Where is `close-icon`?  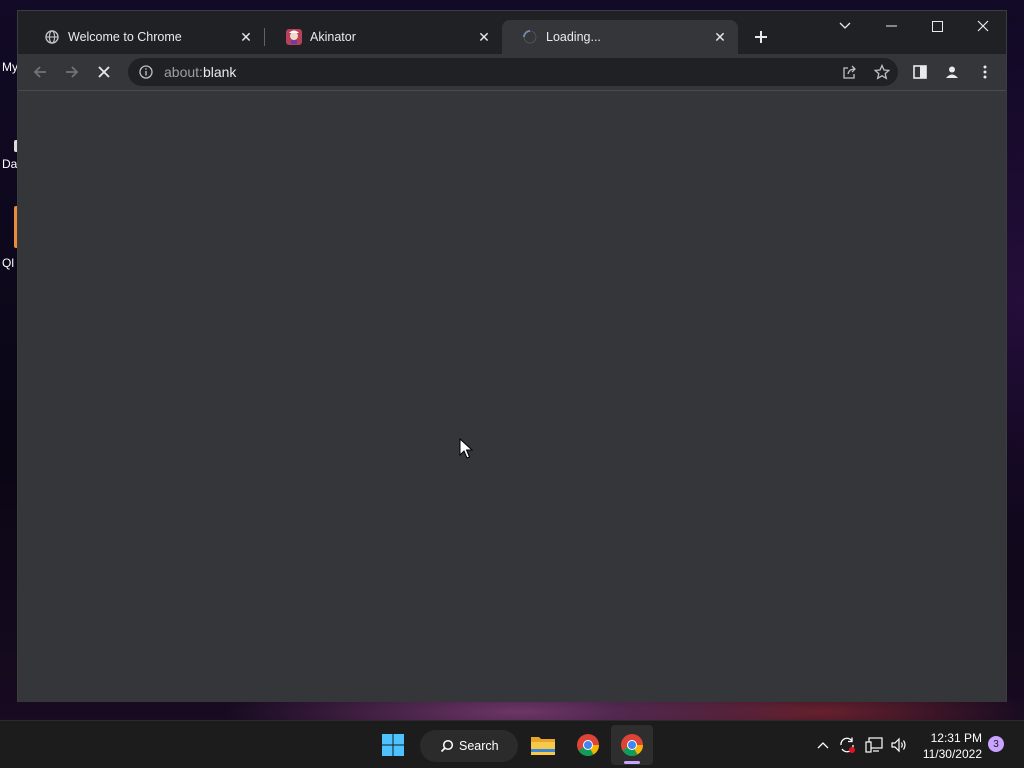 close-icon is located at coordinates (983, 26).